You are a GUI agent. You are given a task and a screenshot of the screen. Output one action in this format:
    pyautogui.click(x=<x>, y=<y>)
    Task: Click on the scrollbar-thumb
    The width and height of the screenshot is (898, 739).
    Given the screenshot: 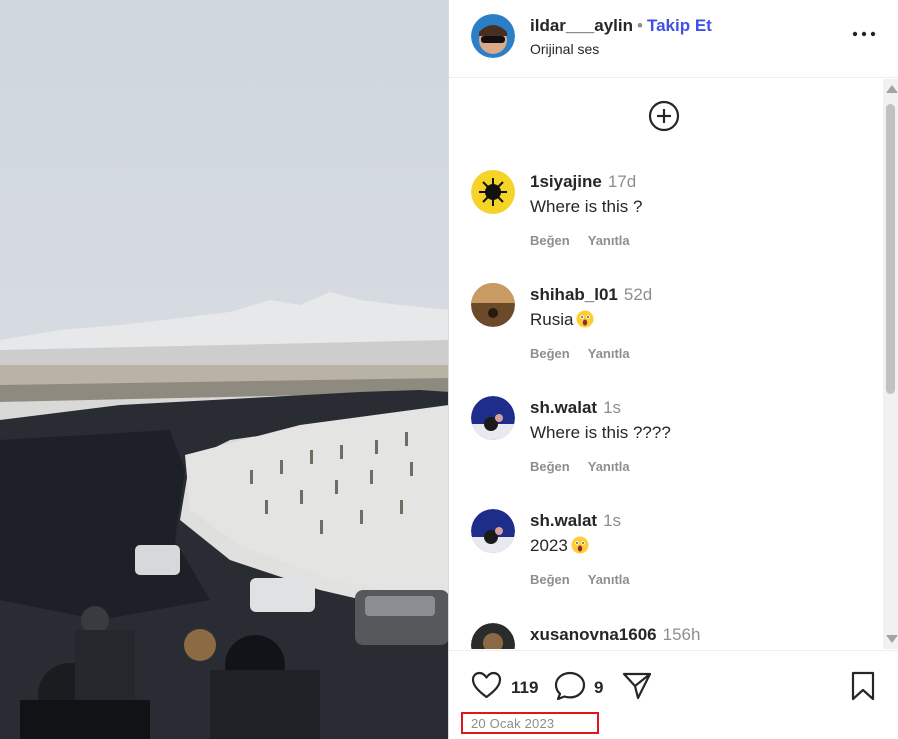 What is the action you would take?
    pyautogui.click(x=890, y=249)
    